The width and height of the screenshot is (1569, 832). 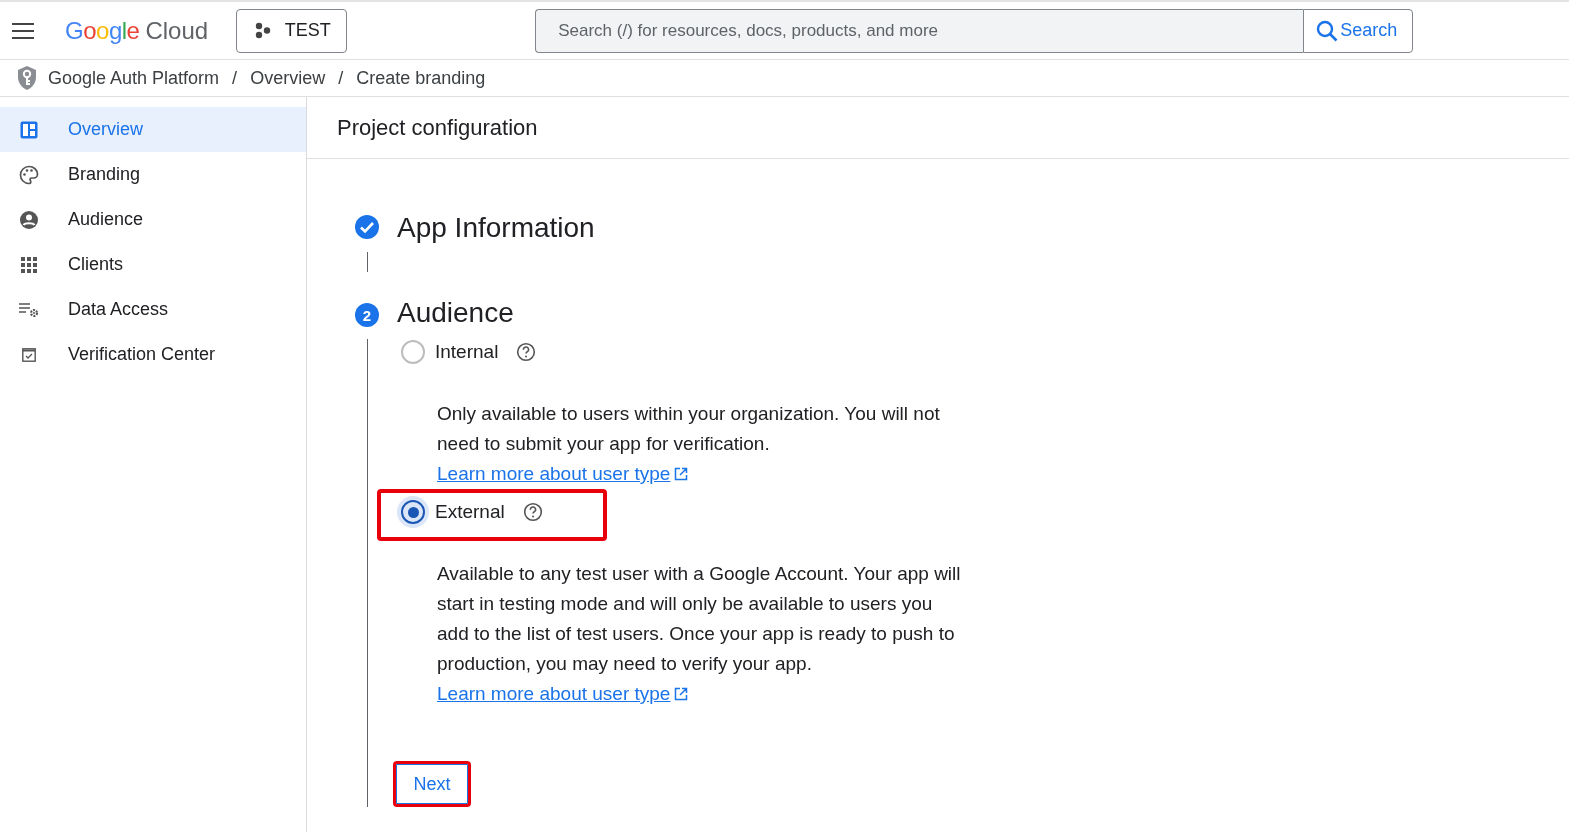 I want to click on sidebar-item: Clients, so click(x=153, y=264).